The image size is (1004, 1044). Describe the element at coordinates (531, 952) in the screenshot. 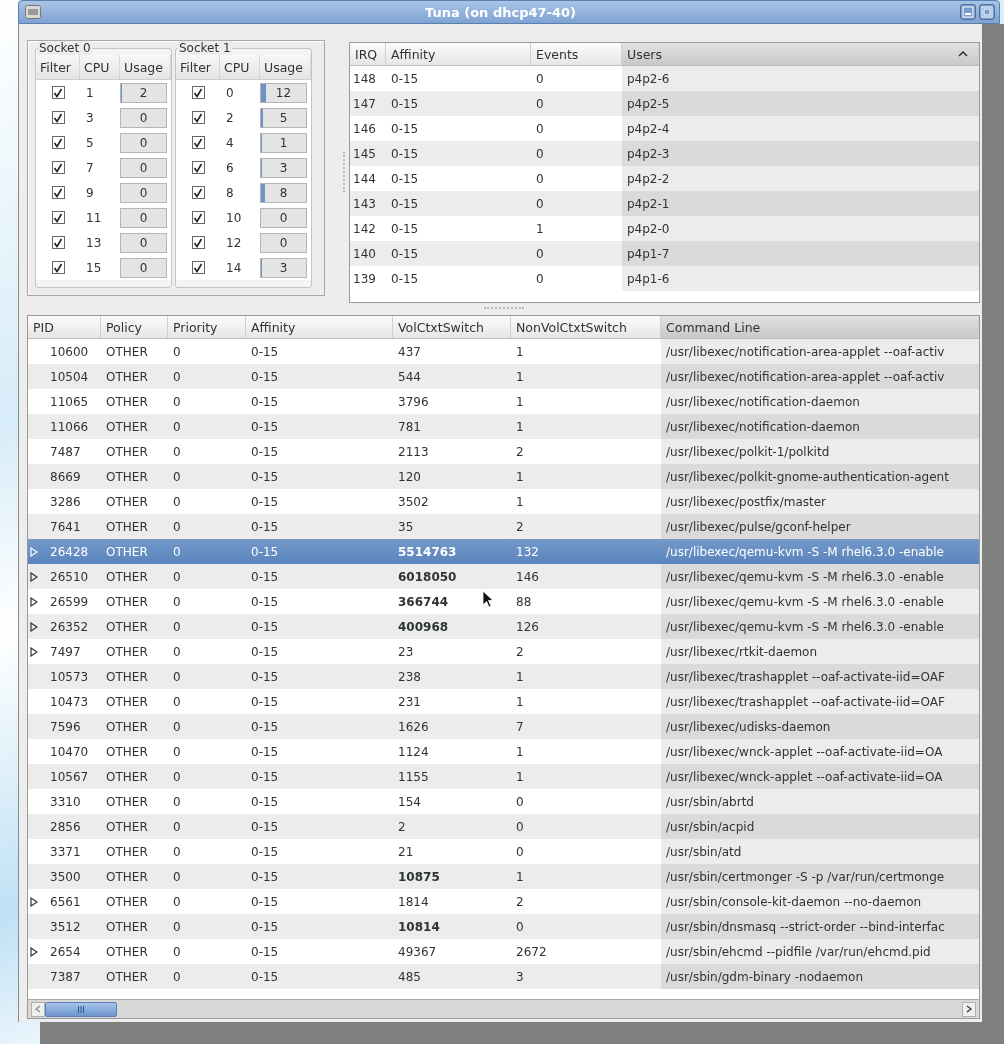

I see `table-cell-text: 2672` at that location.